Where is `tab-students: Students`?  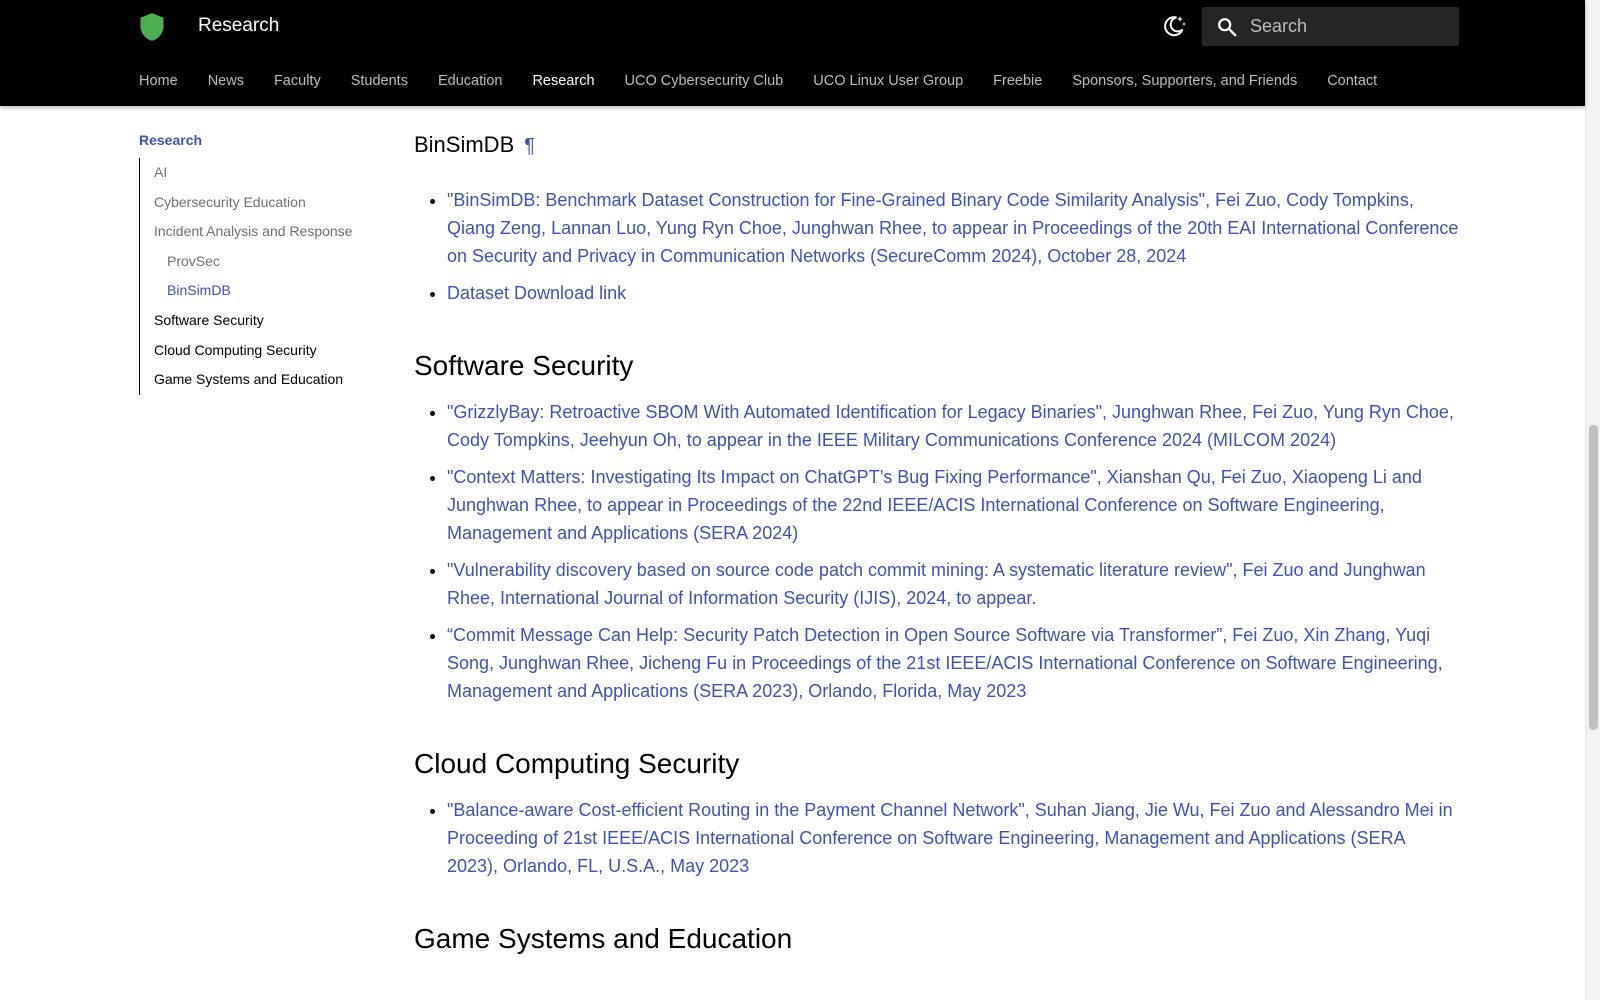
tab-students: Students is located at coordinates (379, 81).